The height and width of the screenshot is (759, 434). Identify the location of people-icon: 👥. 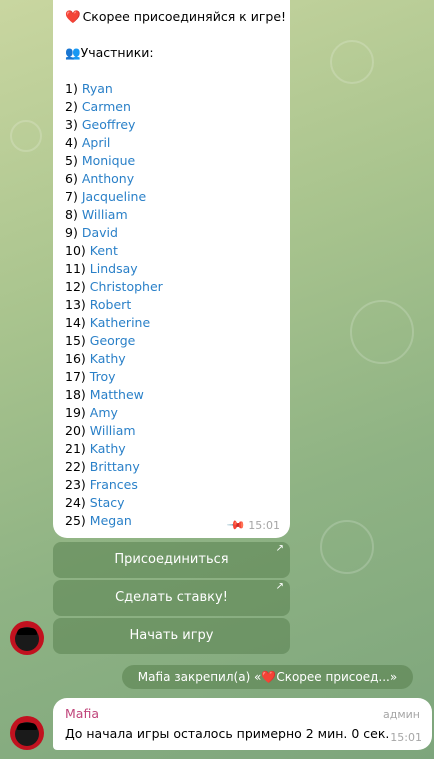
(73, 52).